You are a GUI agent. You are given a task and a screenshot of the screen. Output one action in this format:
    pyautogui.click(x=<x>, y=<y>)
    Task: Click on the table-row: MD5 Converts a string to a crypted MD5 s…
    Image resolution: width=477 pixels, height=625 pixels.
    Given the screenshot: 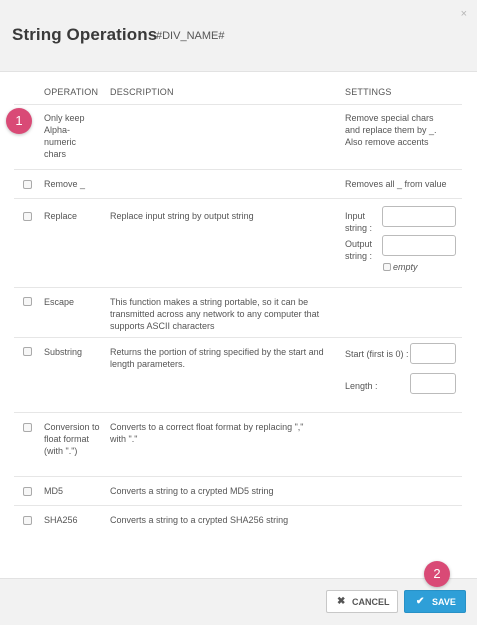 What is the action you would take?
    pyautogui.click(x=238, y=491)
    